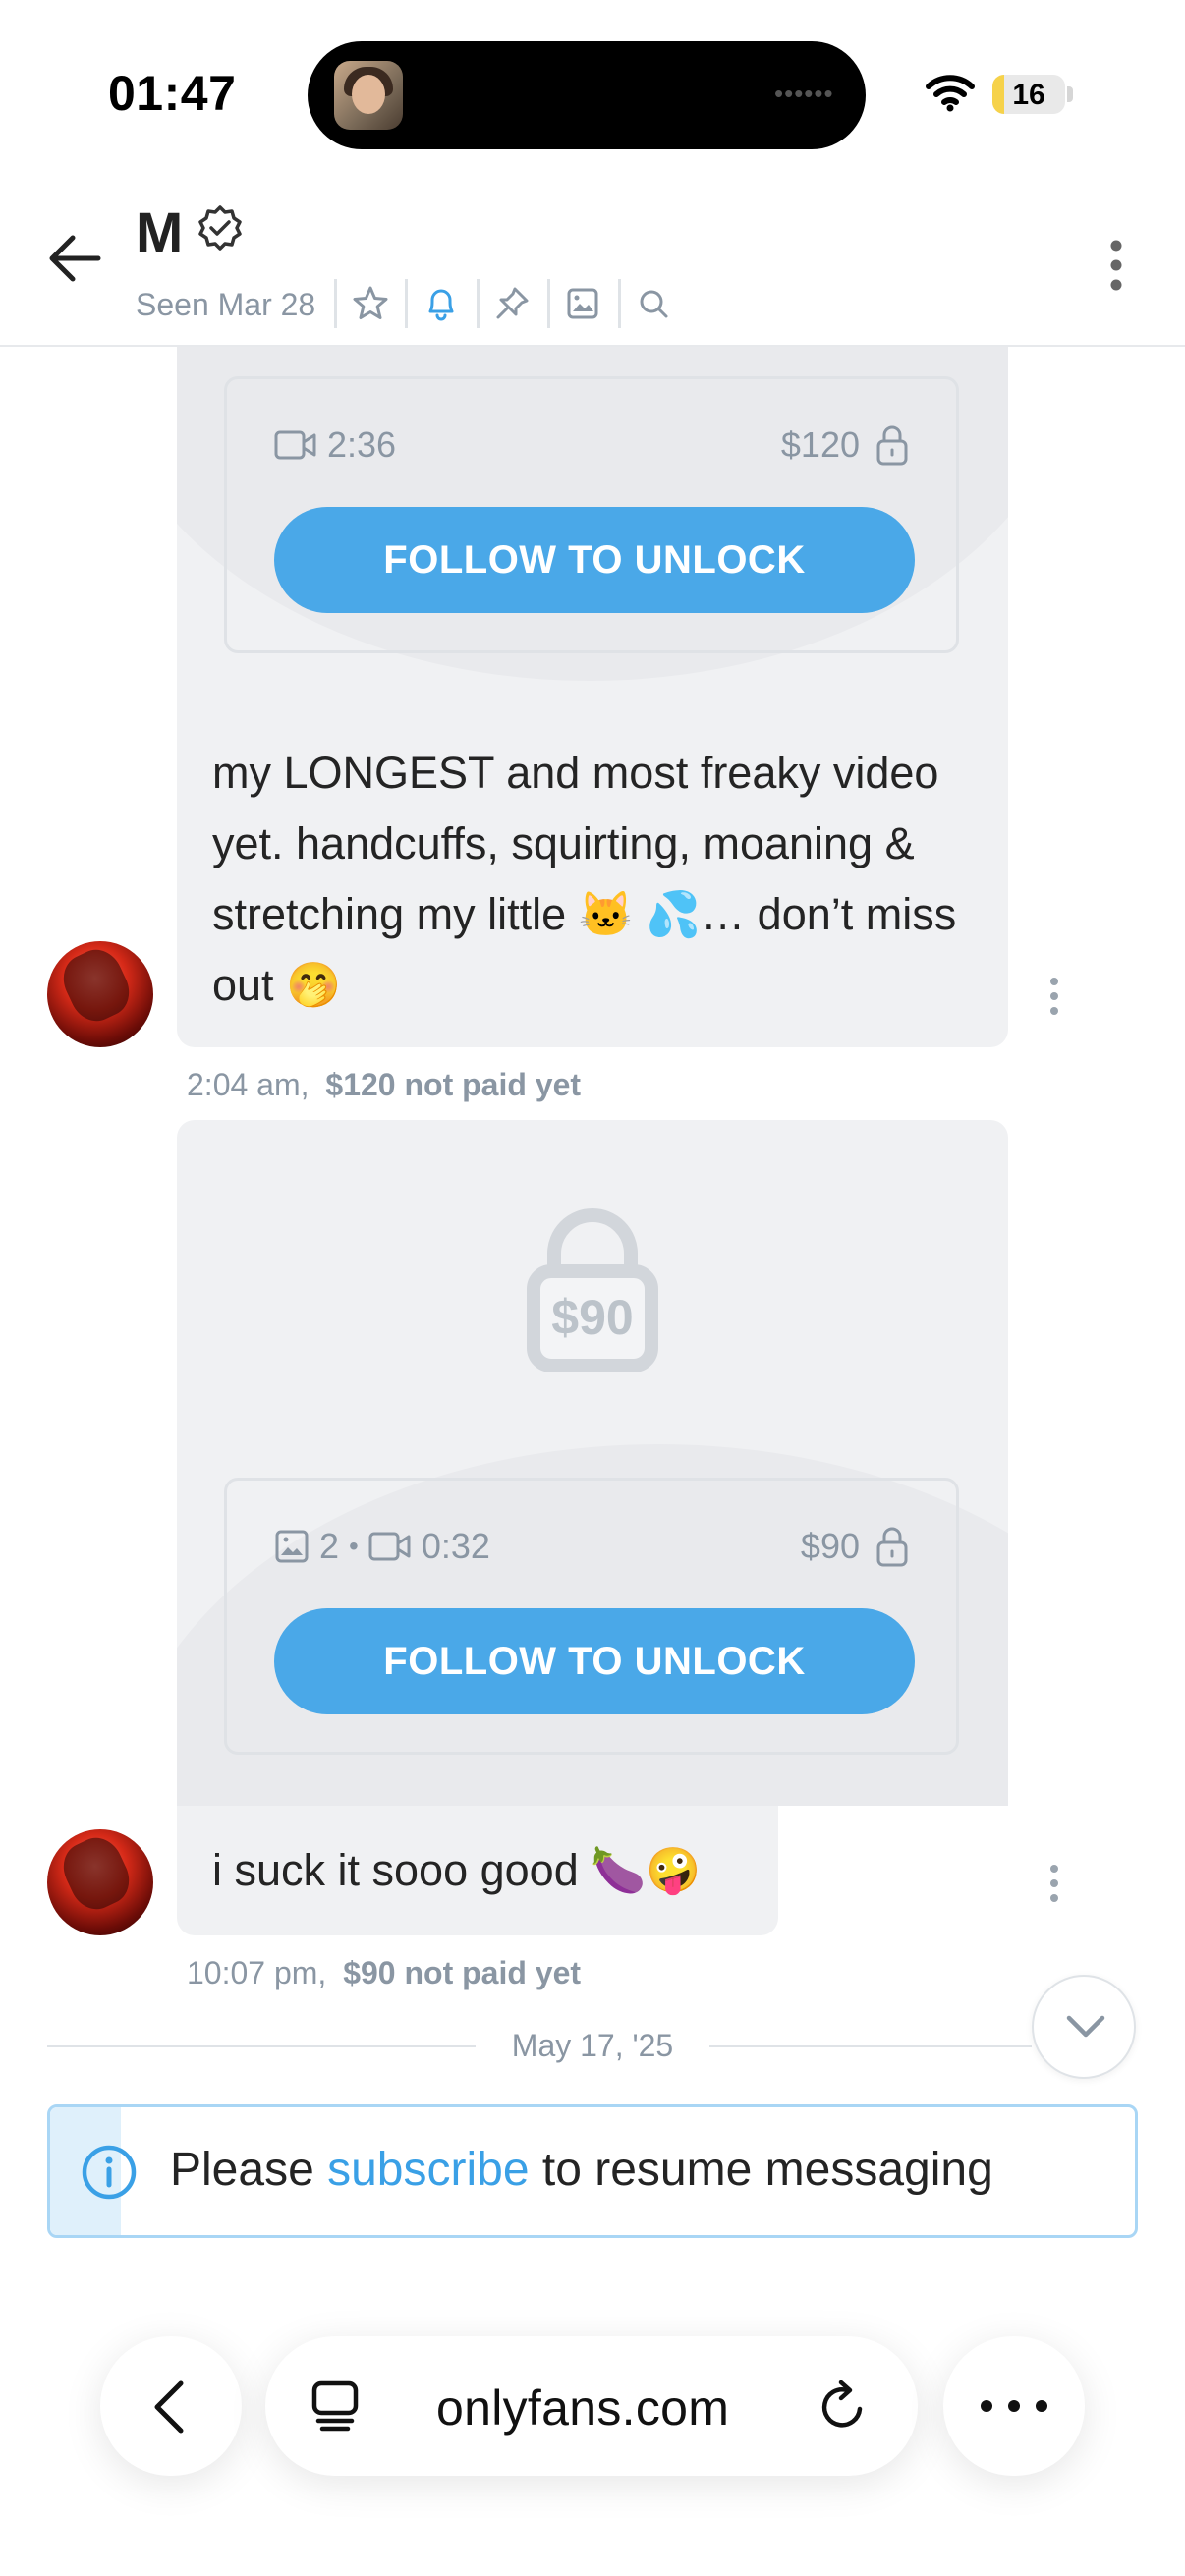 Image resolution: width=1185 pixels, height=2576 pixels. What do you see at coordinates (335, 2406) in the screenshot?
I see `tabs-icon` at bounding box center [335, 2406].